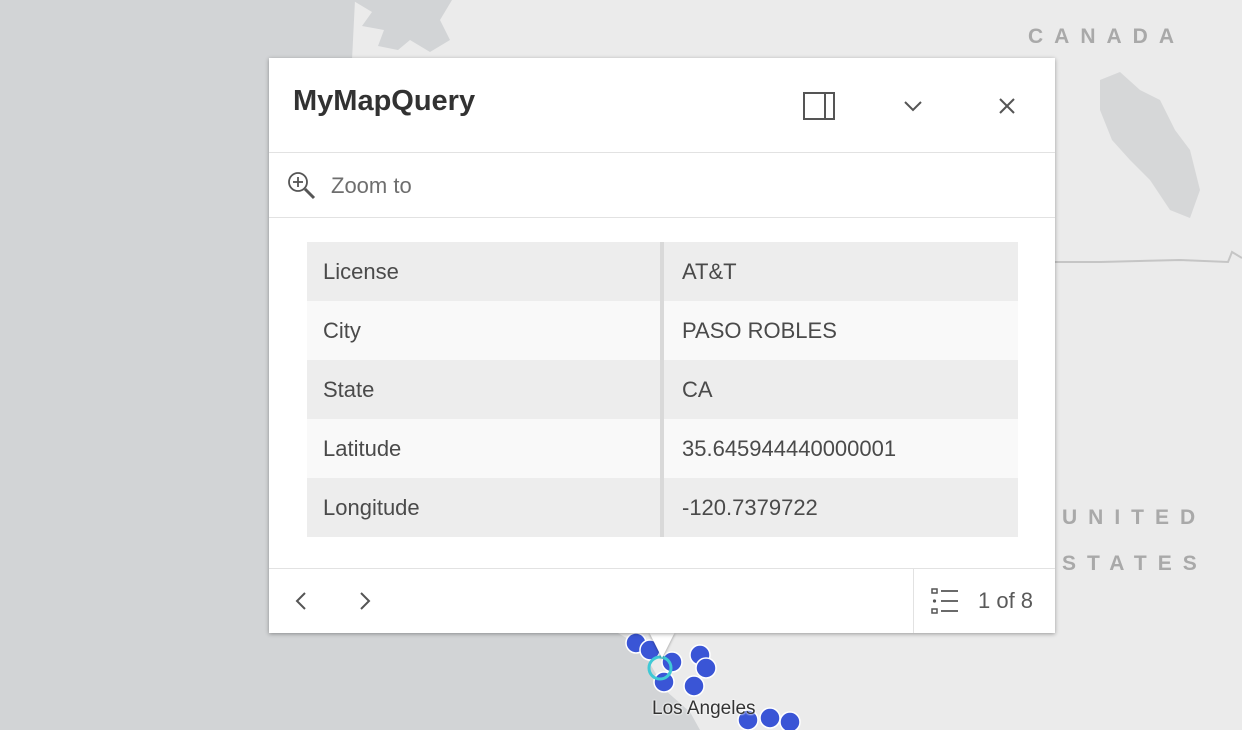 This screenshot has width=1242, height=730. Describe the element at coordinates (485, 389) in the screenshot. I see `attribute-key: State` at that location.